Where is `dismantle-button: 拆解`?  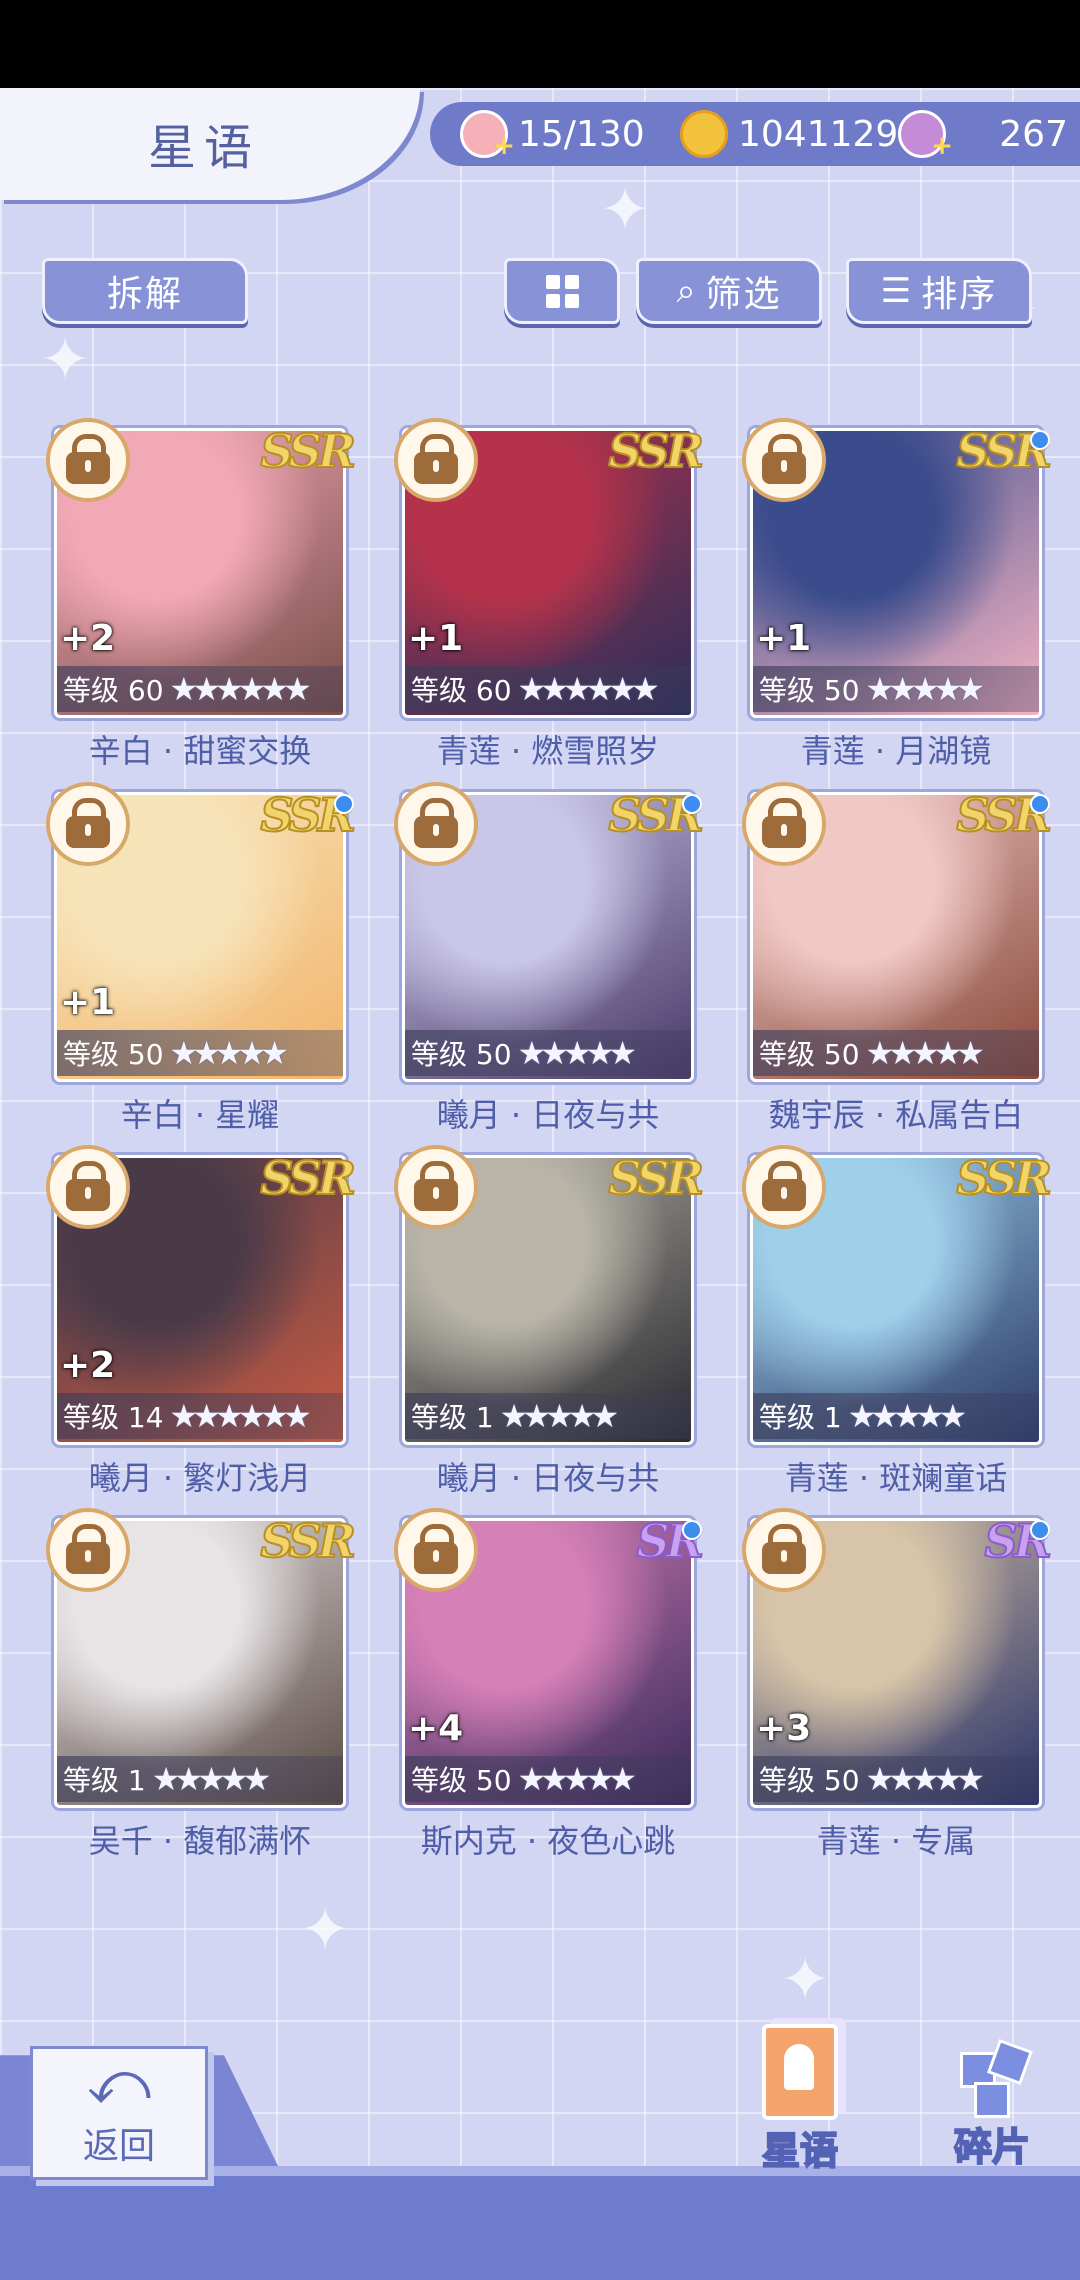 dismantle-button: 拆解 is located at coordinates (145, 291).